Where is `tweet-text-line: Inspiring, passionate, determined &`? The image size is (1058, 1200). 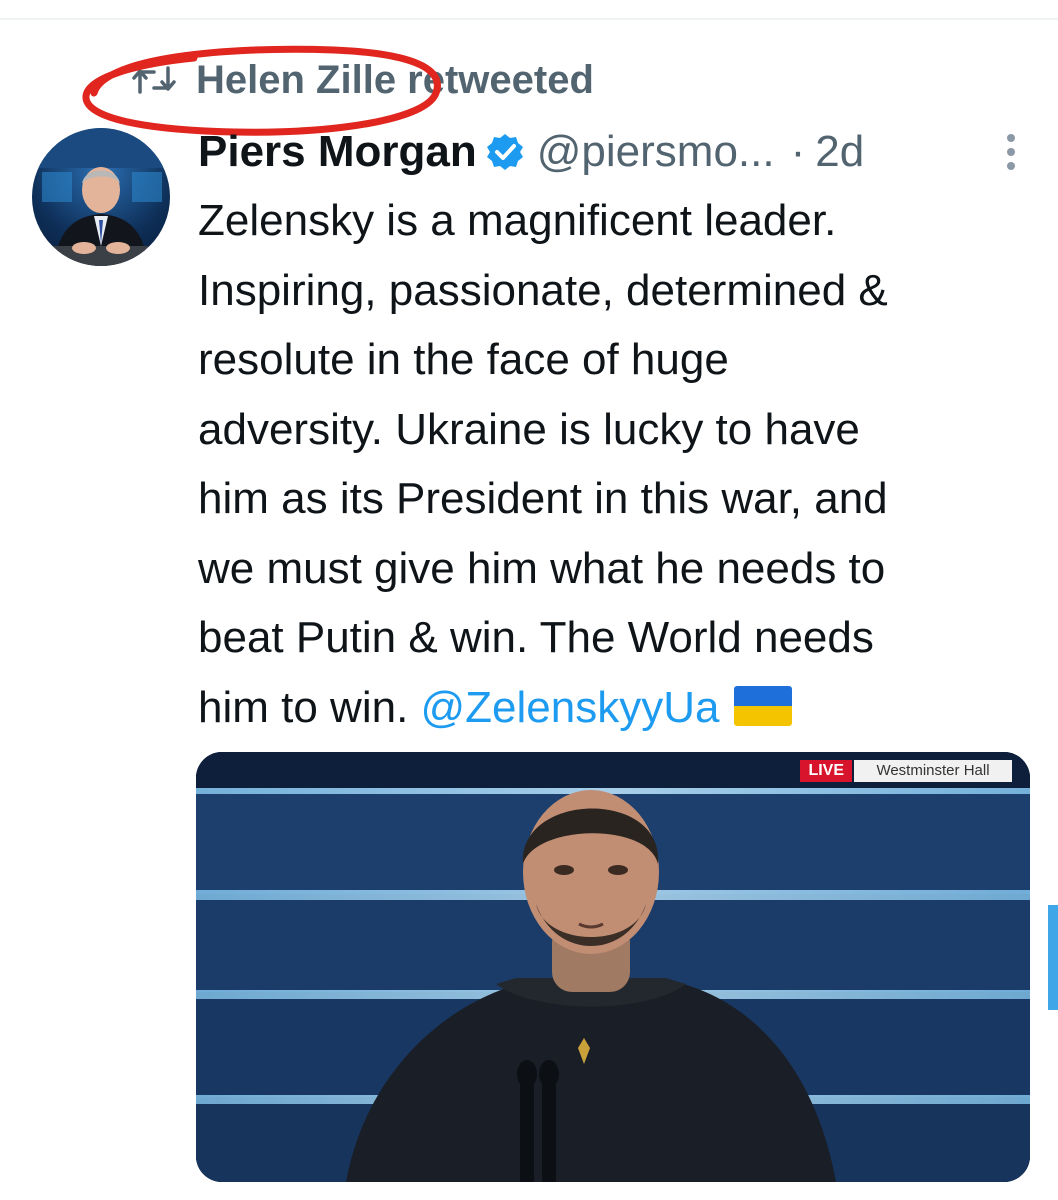 tweet-text-line: Inspiring, passionate, determined & is located at coordinates (543, 290).